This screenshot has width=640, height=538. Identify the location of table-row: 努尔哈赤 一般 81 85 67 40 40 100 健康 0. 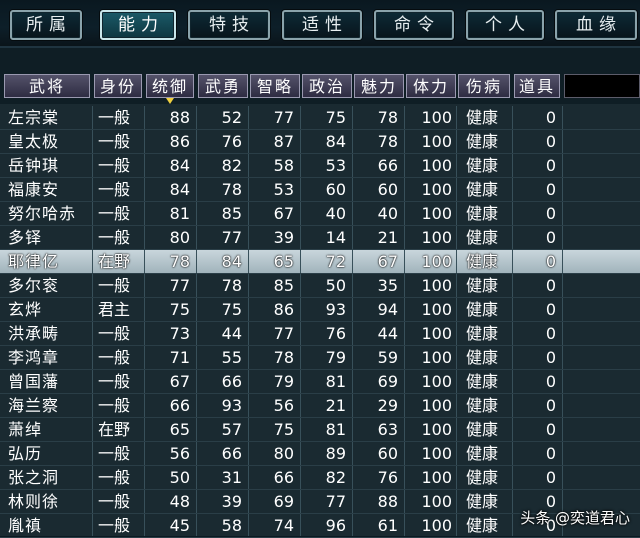
(320, 214).